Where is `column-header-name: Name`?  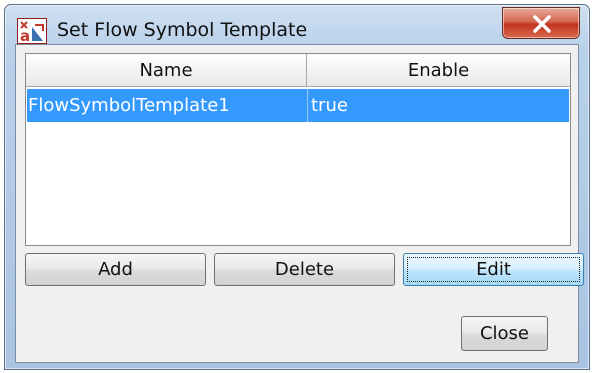 column-header-name: Name is located at coordinates (166, 70).